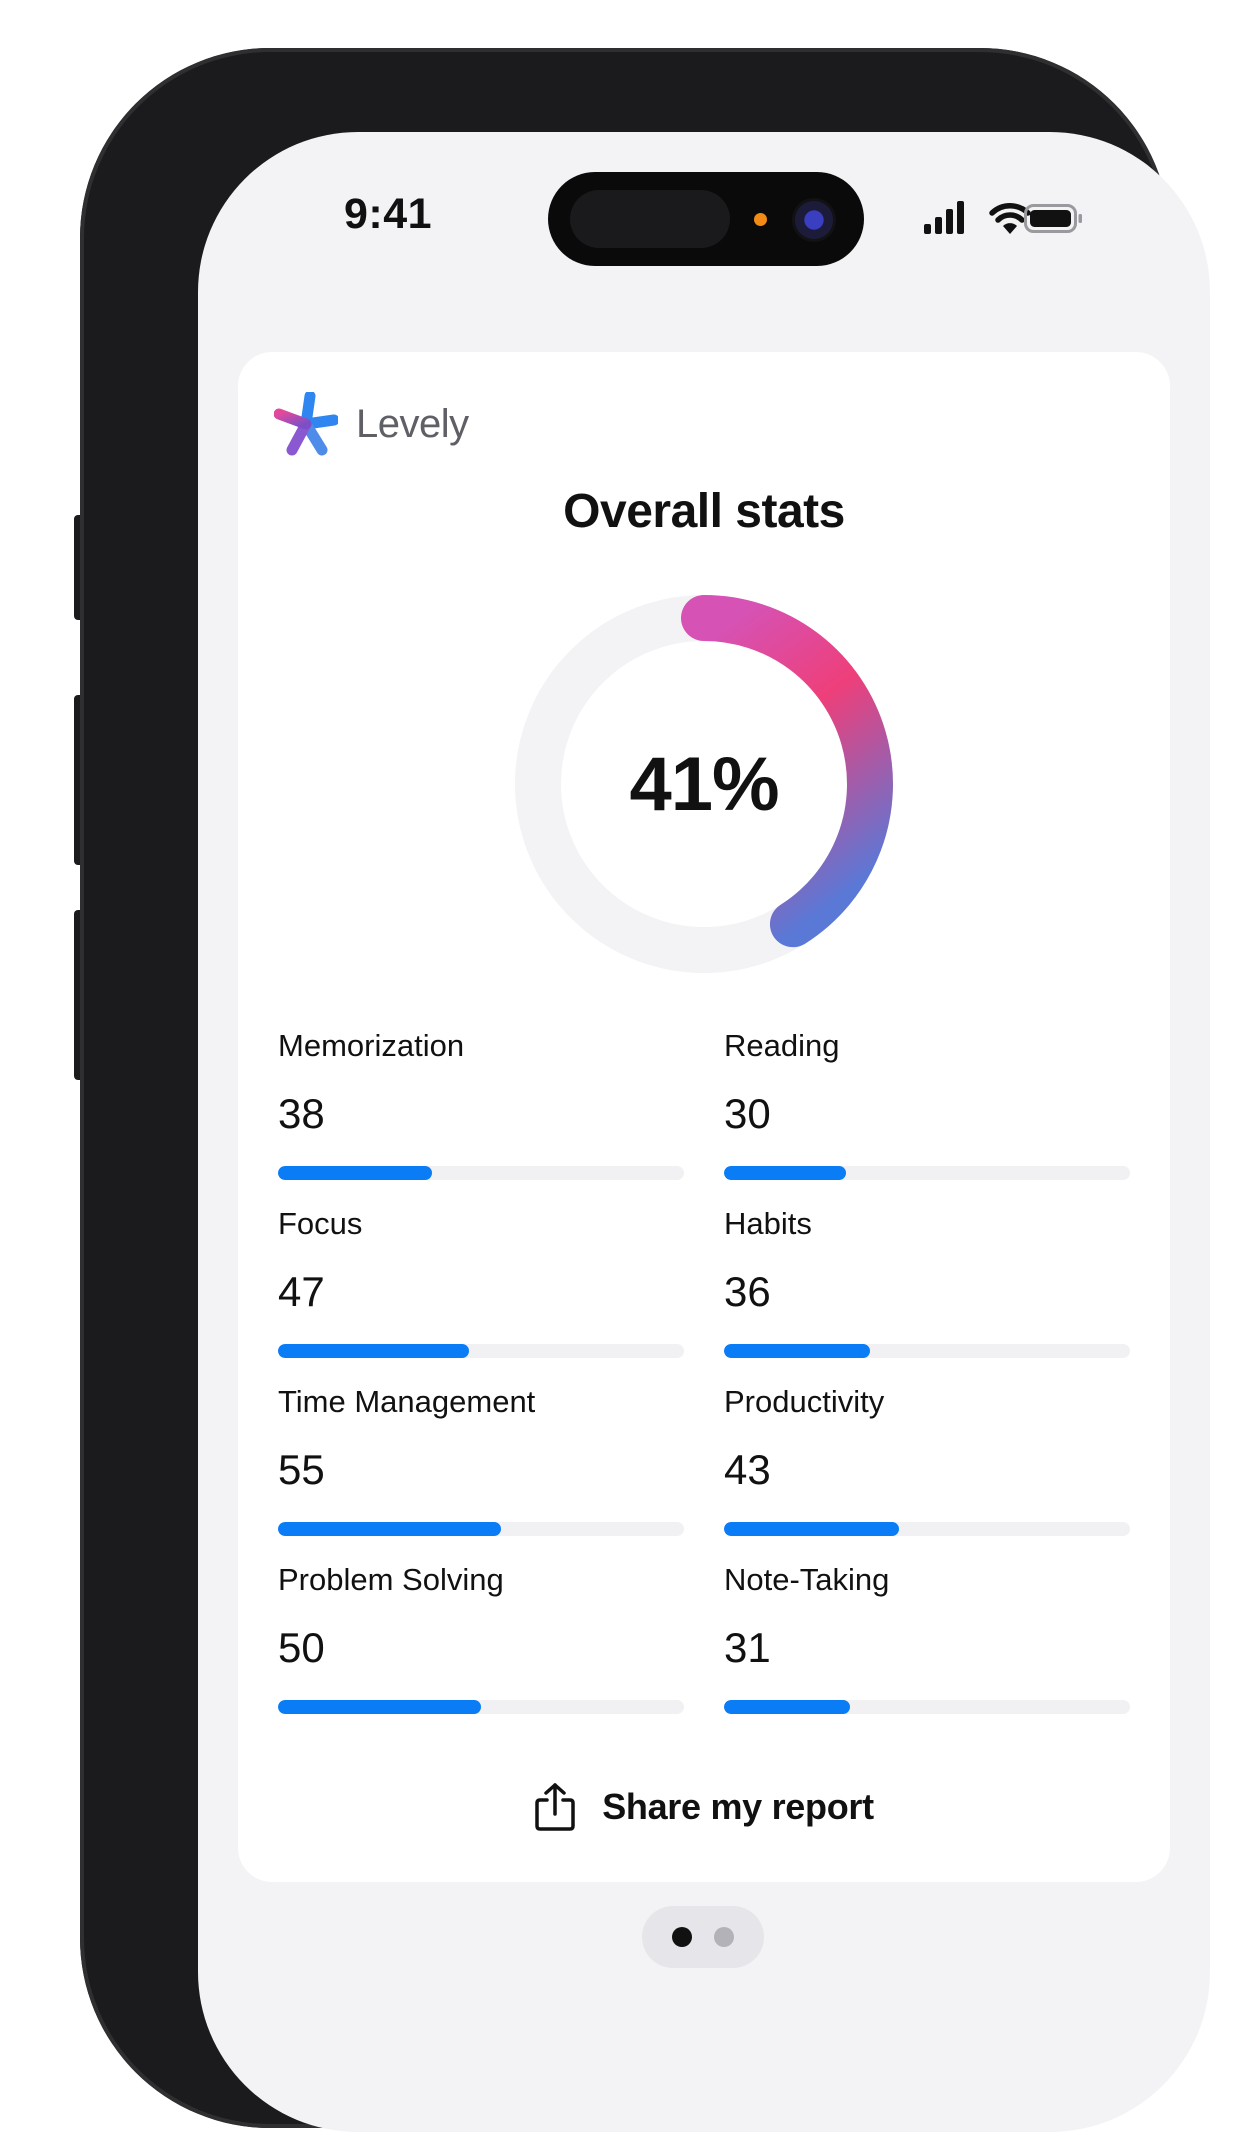  I want to click on stat-value: 47, so click(301, 1291).